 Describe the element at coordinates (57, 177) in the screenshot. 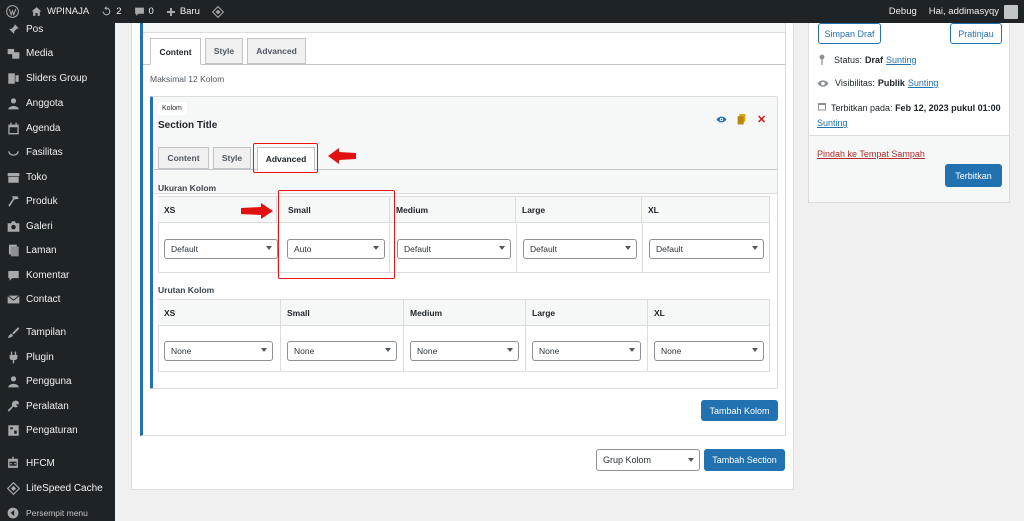

I see `sidebar-item-toko: Toko` at that location.